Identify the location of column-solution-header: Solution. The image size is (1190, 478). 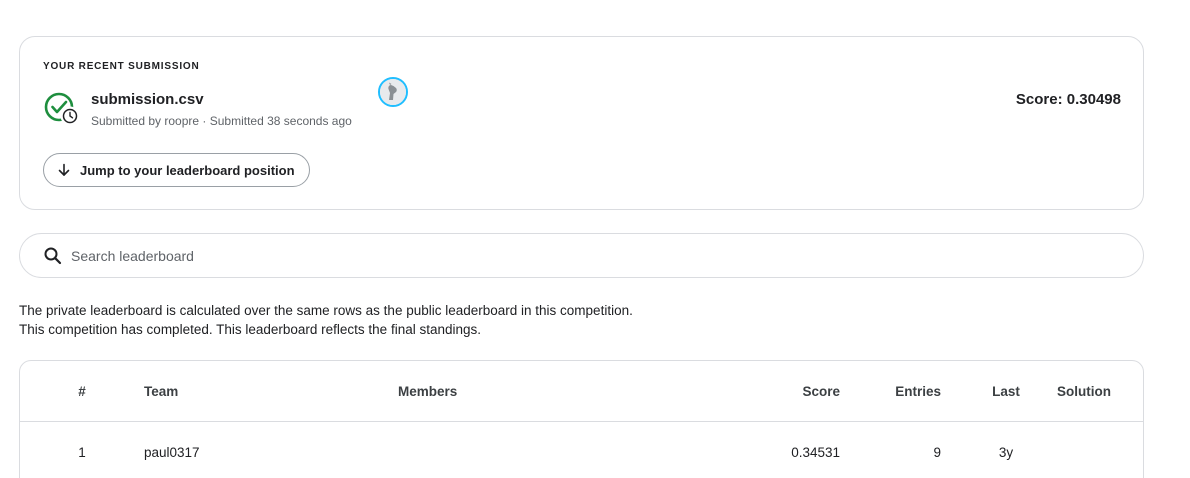
(1084, 391).